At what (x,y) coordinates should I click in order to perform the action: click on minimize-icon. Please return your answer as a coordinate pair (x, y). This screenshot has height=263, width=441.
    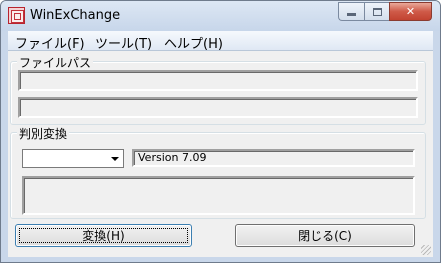
    Looking at the image, I should click on (351, 14).